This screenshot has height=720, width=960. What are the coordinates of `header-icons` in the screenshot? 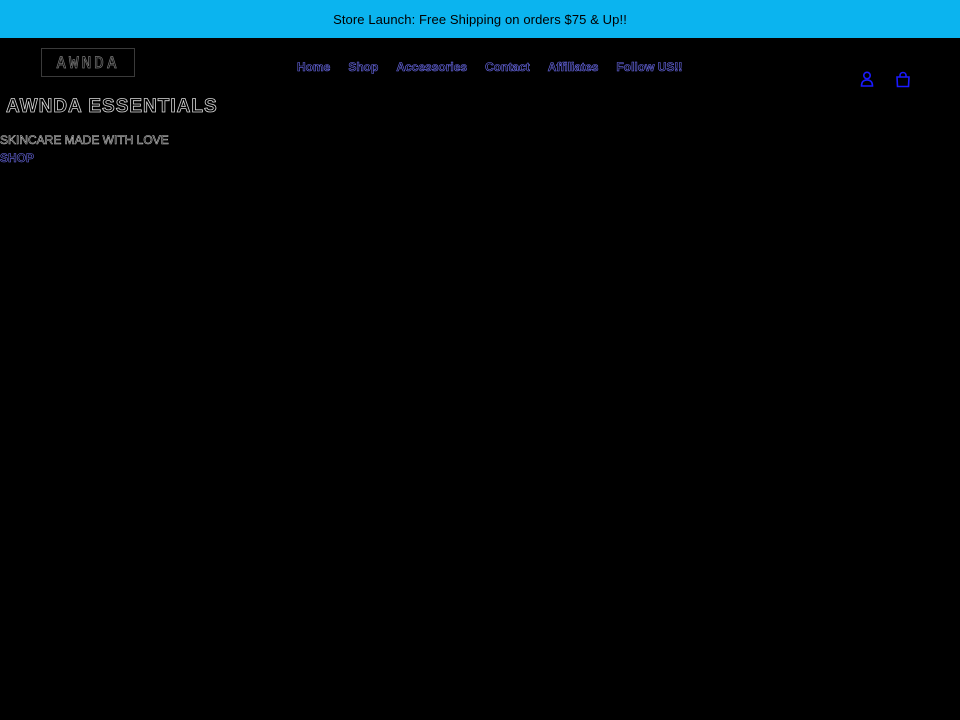 It's located at (885, 79).